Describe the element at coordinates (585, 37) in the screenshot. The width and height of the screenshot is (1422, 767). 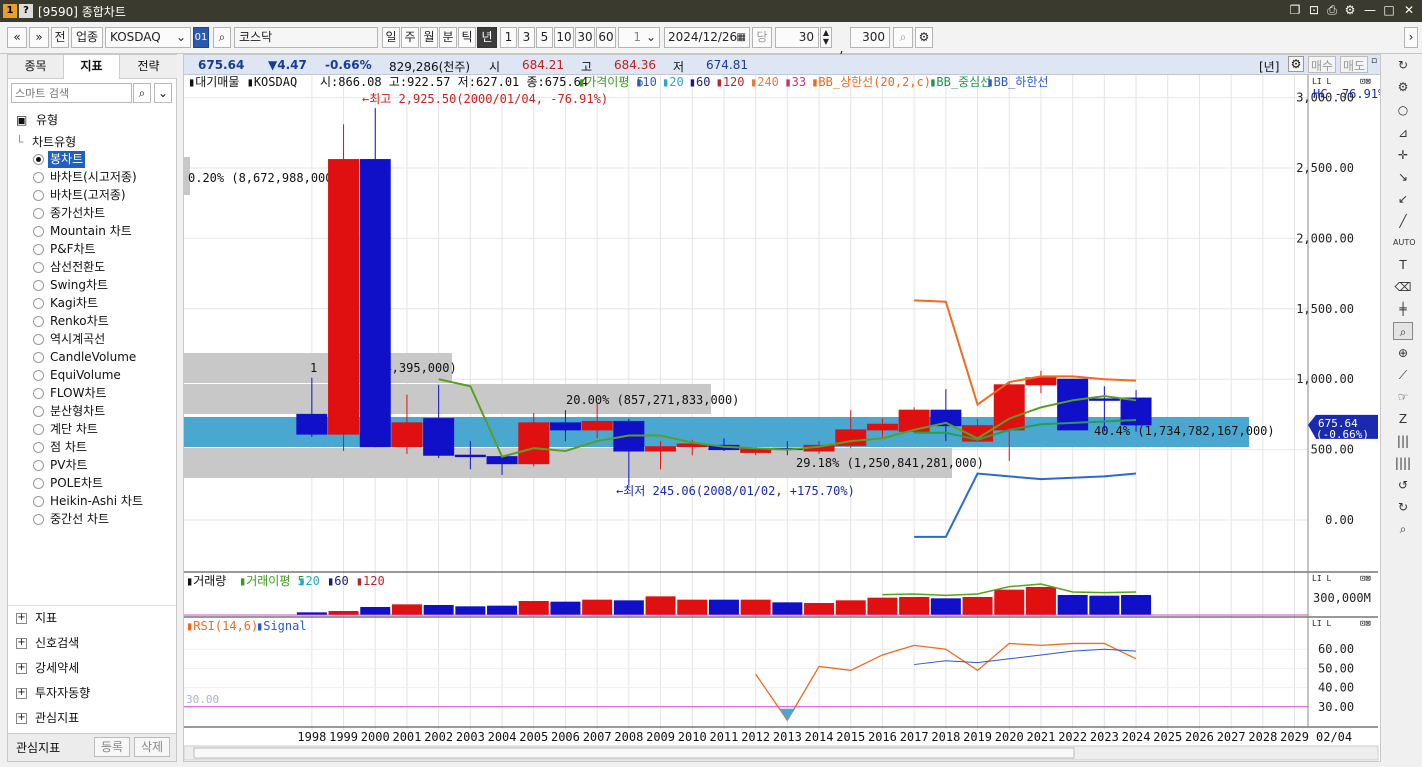
I see `interval-30: 30` at that location.